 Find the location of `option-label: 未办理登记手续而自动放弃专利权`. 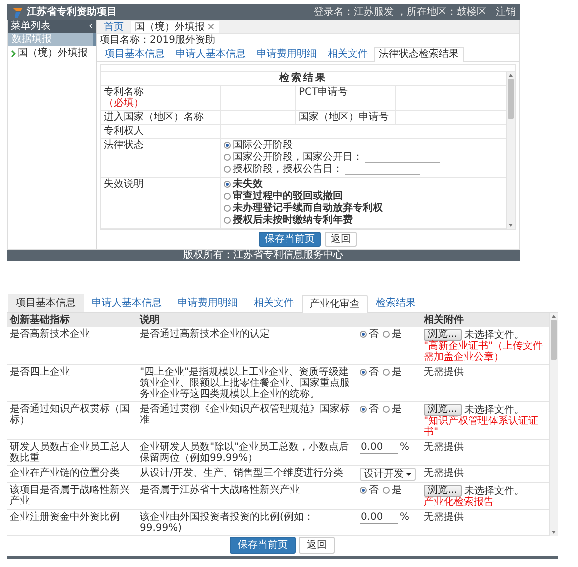

option-label: 未办理登记手续而自动放弃专利权 is located at coordinates (308, 208).